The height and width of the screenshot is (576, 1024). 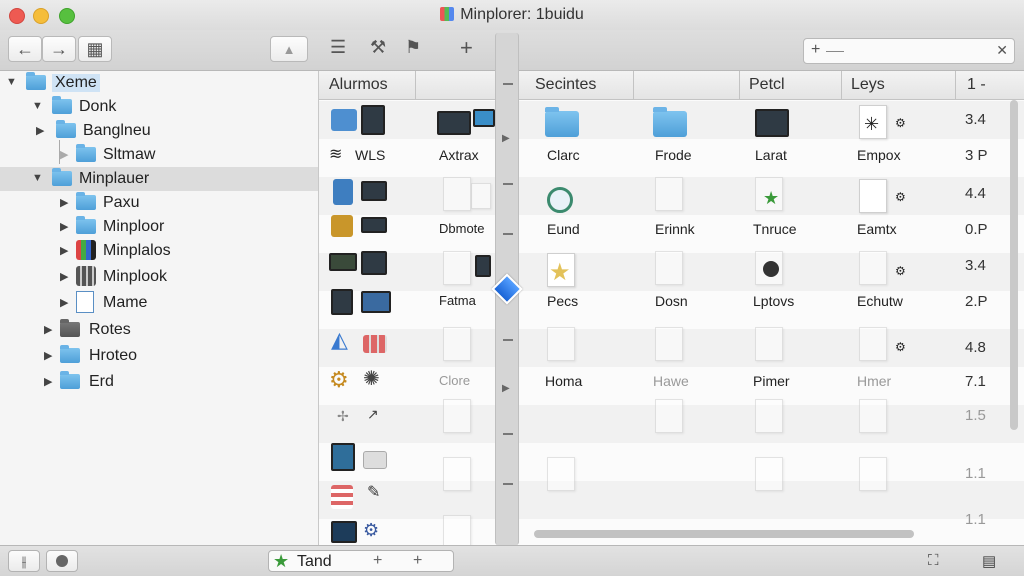 What do you see at coordinates (159, 107) in the screenshot?
I see `sidebar-item-donk: ▼ Donk` at bounding box center [159, 107].